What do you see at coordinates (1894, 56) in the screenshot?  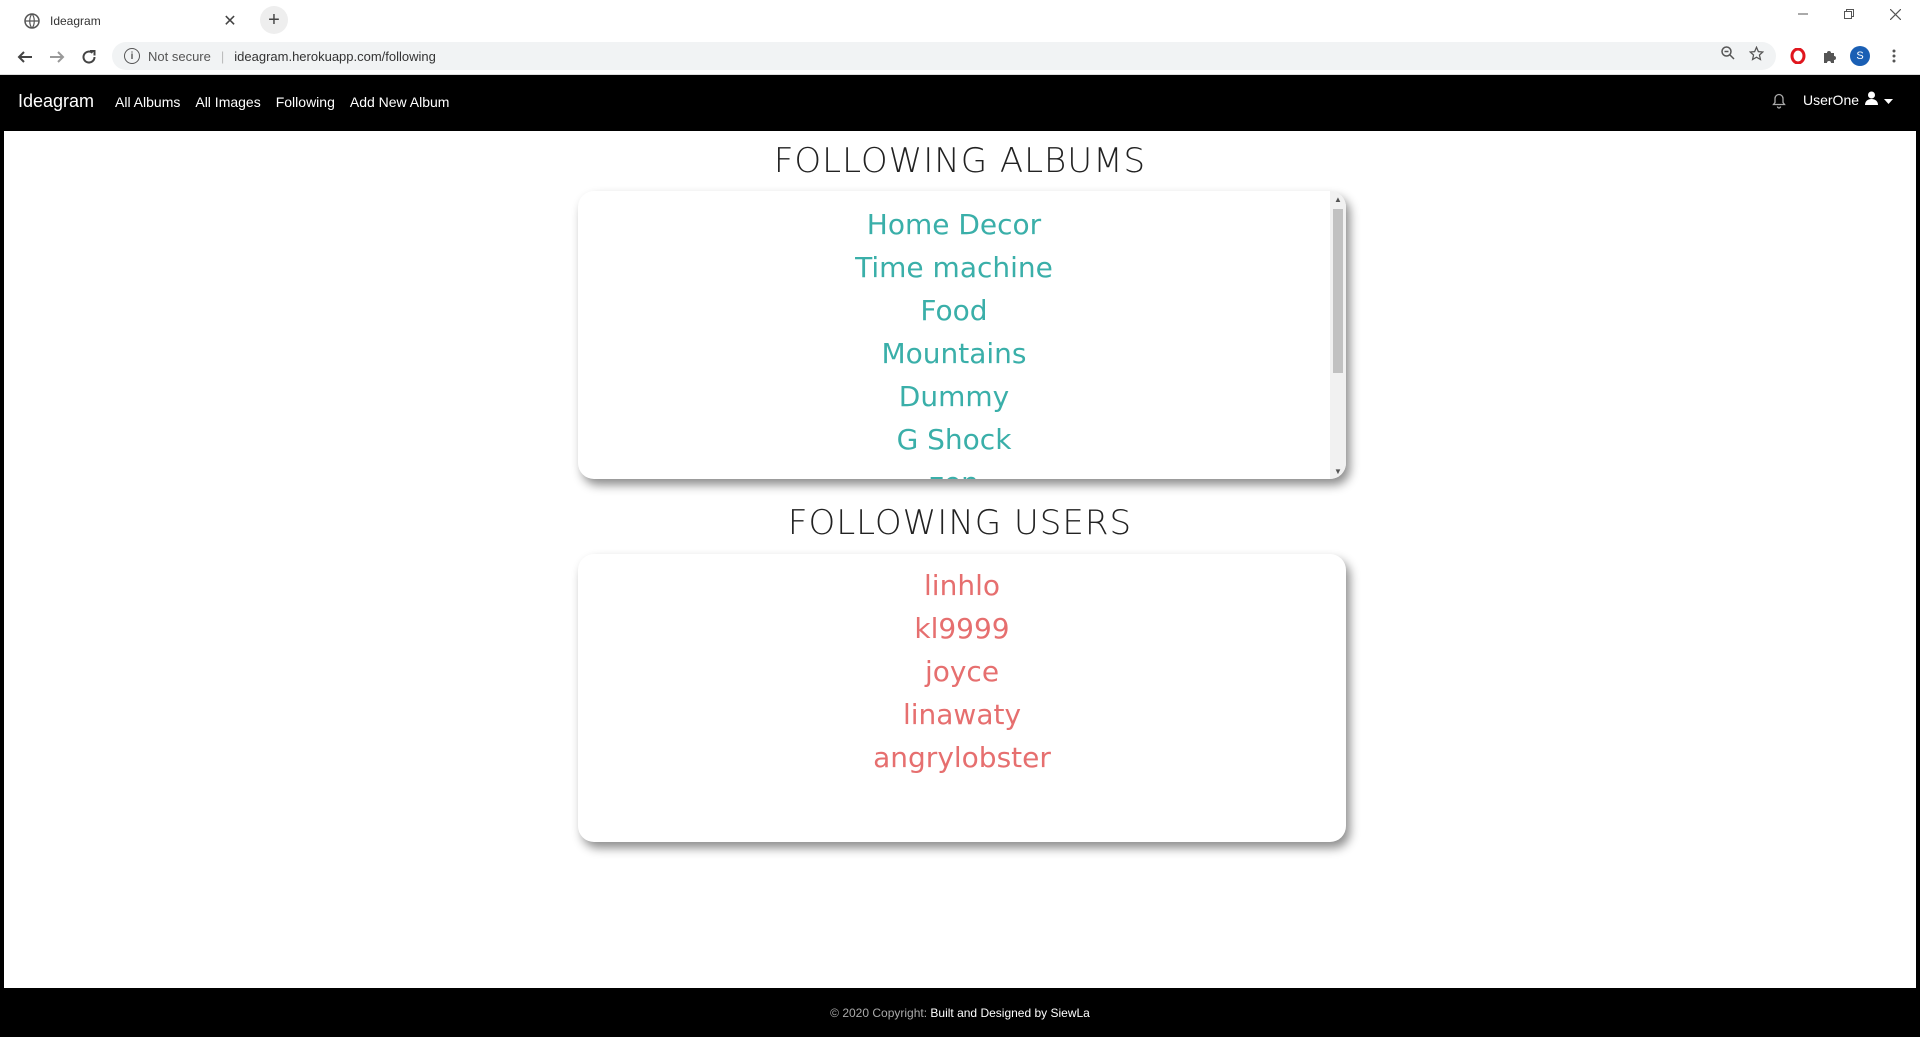 I see `kebab-menu-icon` at bounding box center [1894, 56].